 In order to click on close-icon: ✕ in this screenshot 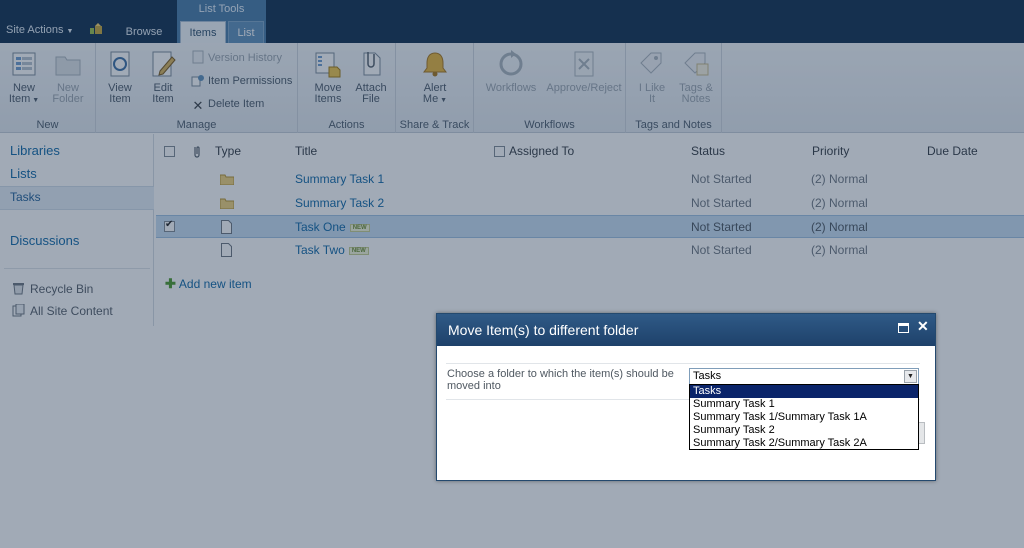, I will do `click(923, 326)`.